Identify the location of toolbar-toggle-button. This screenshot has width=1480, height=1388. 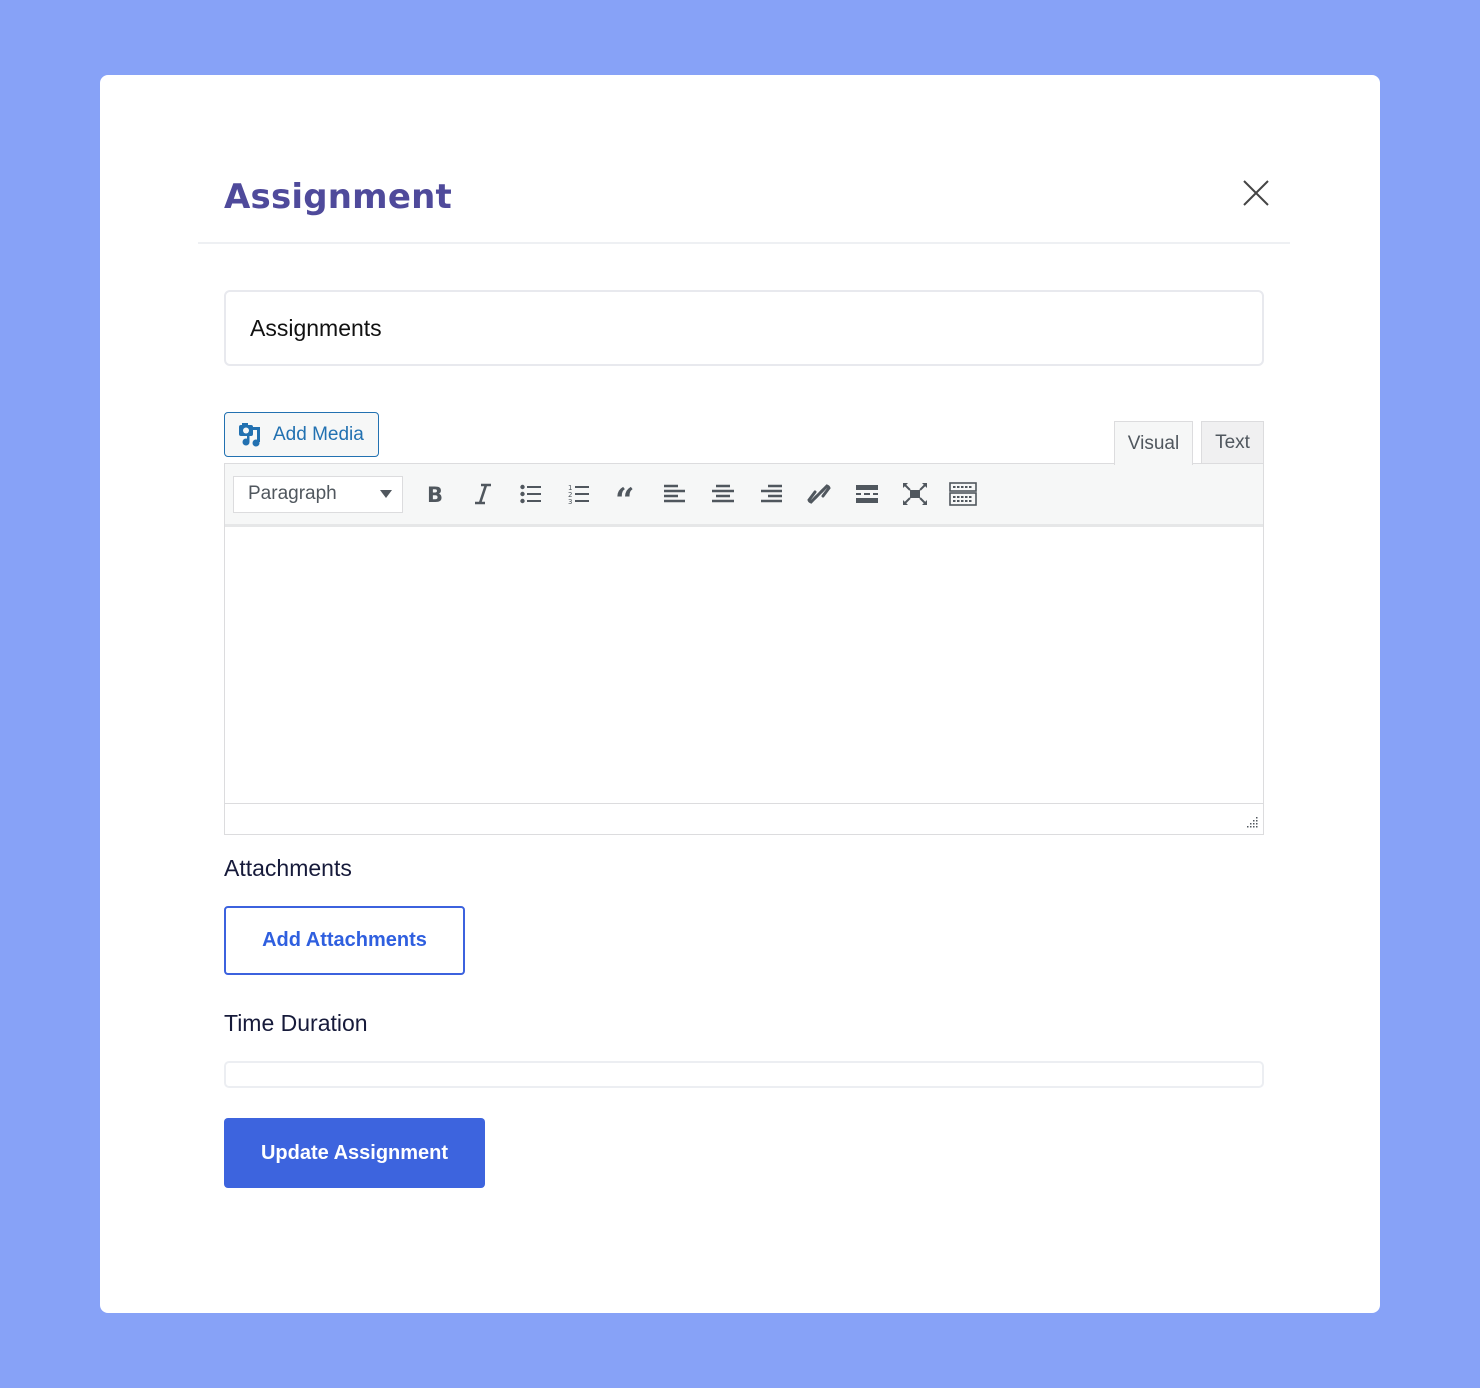
(963, 494).